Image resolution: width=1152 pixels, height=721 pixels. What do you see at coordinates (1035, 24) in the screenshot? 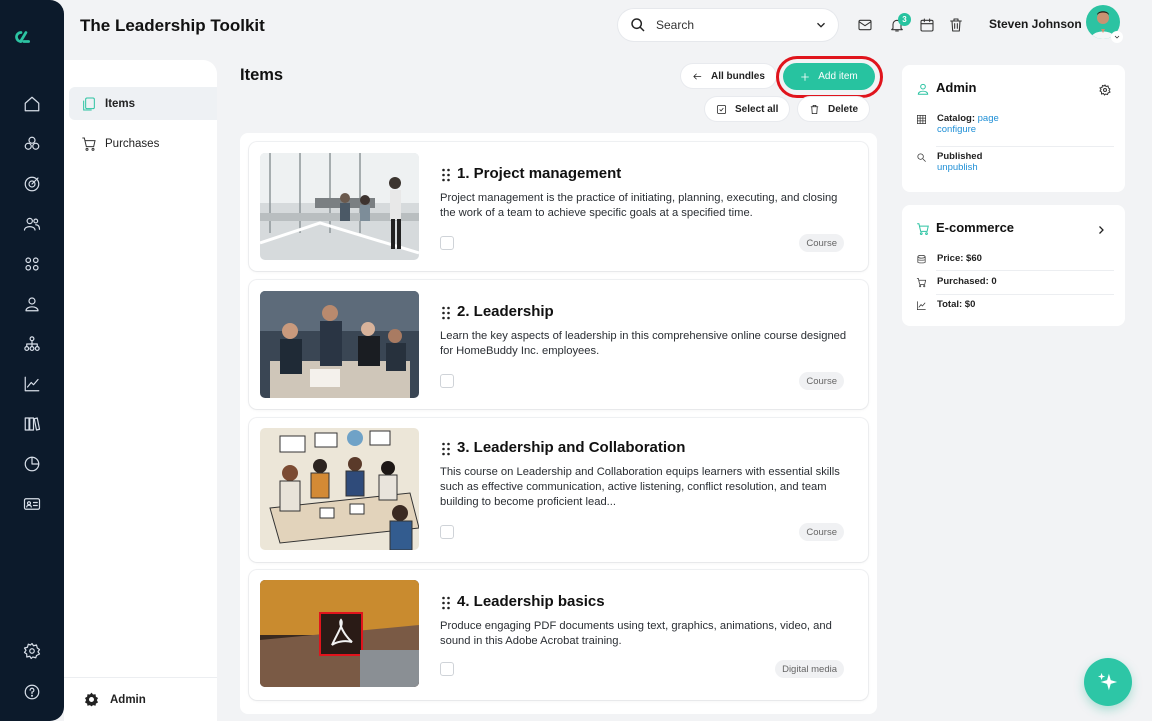
I see `user-name: Steven Johnson` at bounding box center [1035, 24].